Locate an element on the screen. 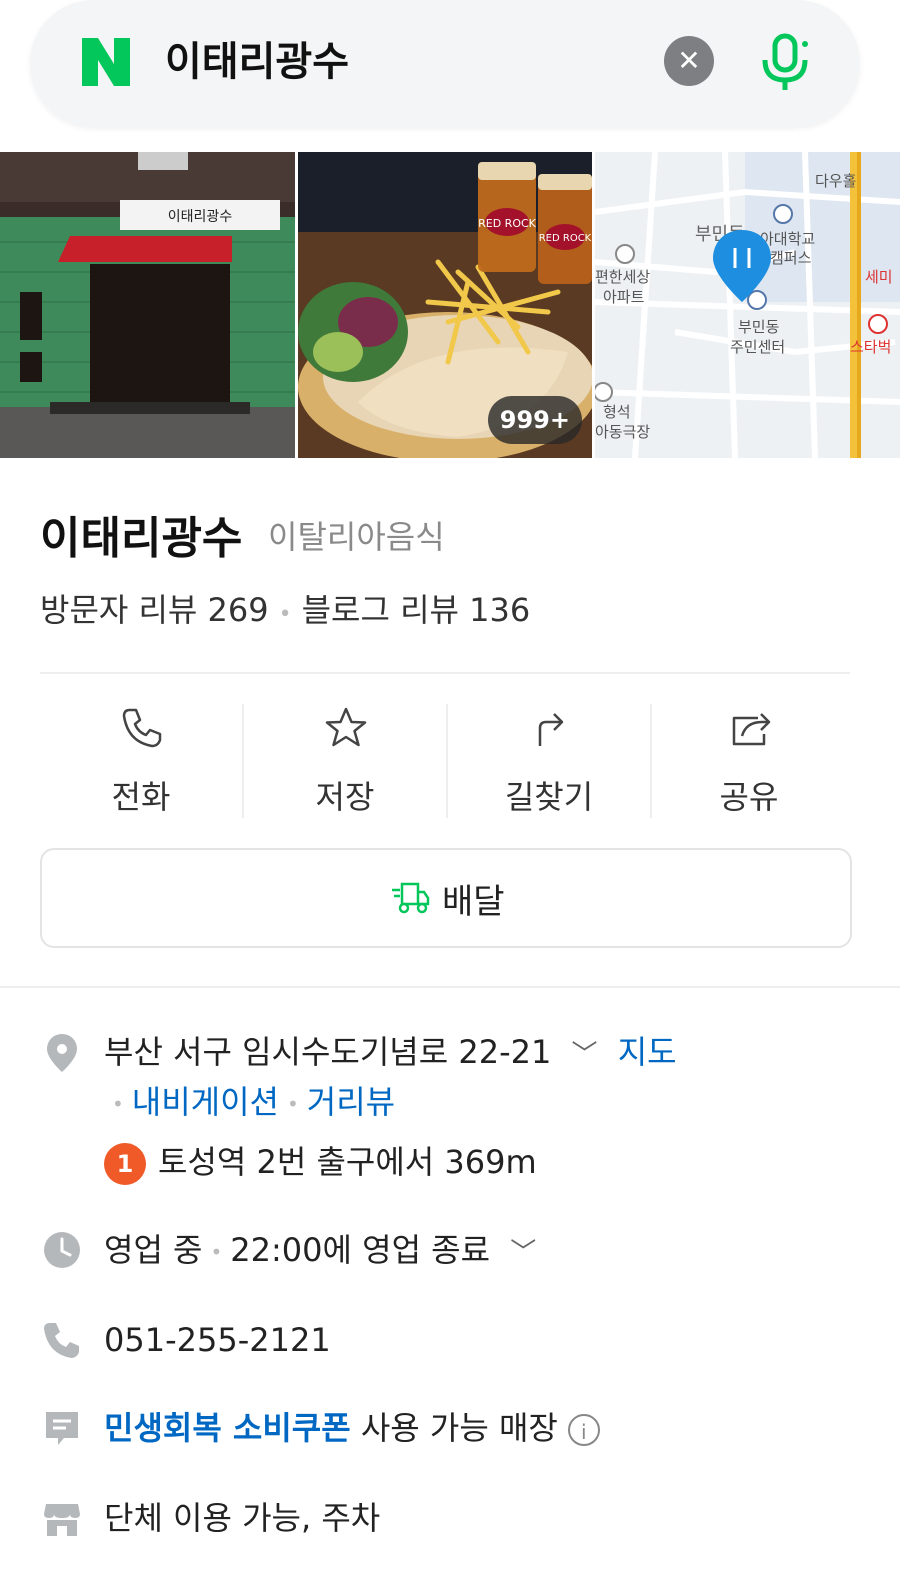 The image size is (900, 1585). address-text: 부산 서구 임시수도기념로 22-21 is located at coordinates (327, 1052).